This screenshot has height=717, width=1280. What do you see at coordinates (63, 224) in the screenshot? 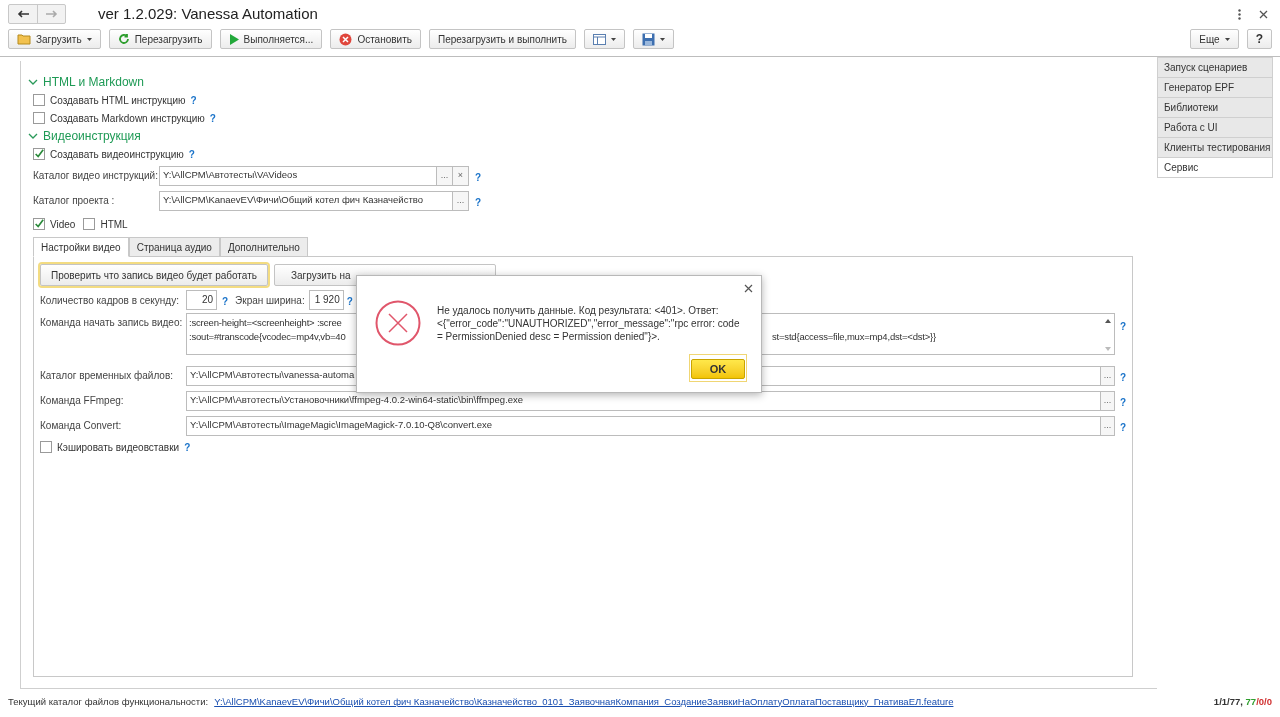
I see `checkbox-label: Video` at bounding box center [63, 224].